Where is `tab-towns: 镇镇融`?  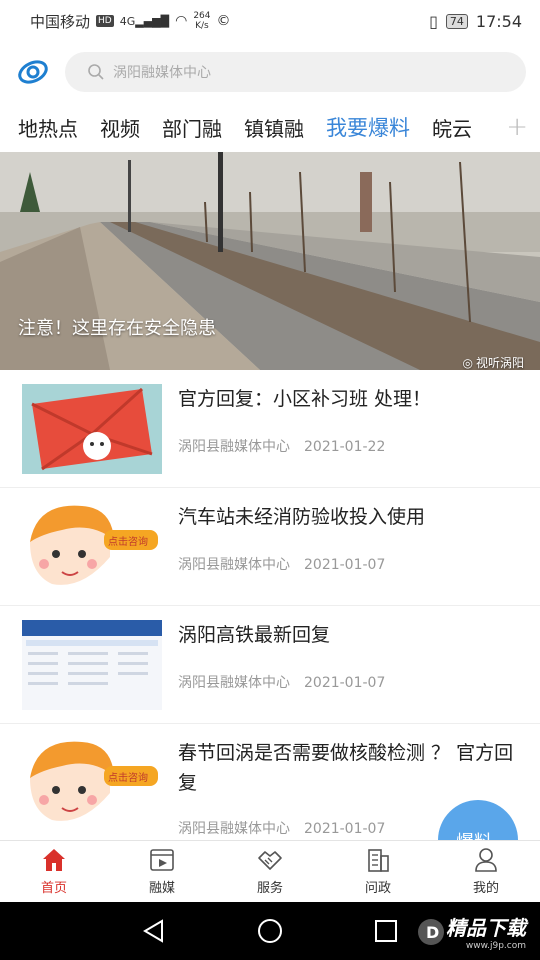
tab-towns: 镇镇融 is located at coordinates (274, 127).